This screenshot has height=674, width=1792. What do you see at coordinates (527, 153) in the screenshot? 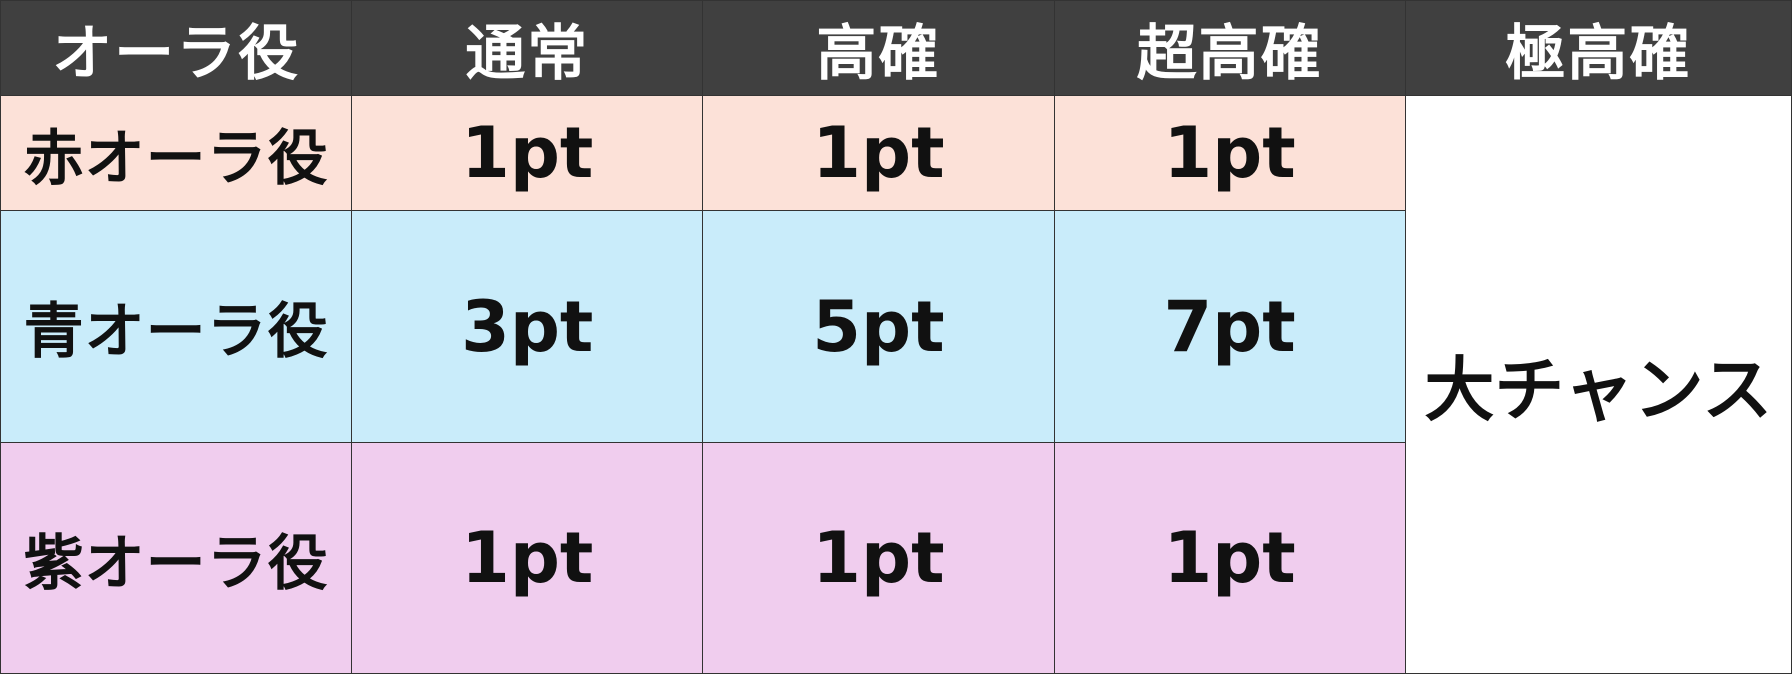
I see `cell-red-normal: 1pt` at bounding box center [527, 153].